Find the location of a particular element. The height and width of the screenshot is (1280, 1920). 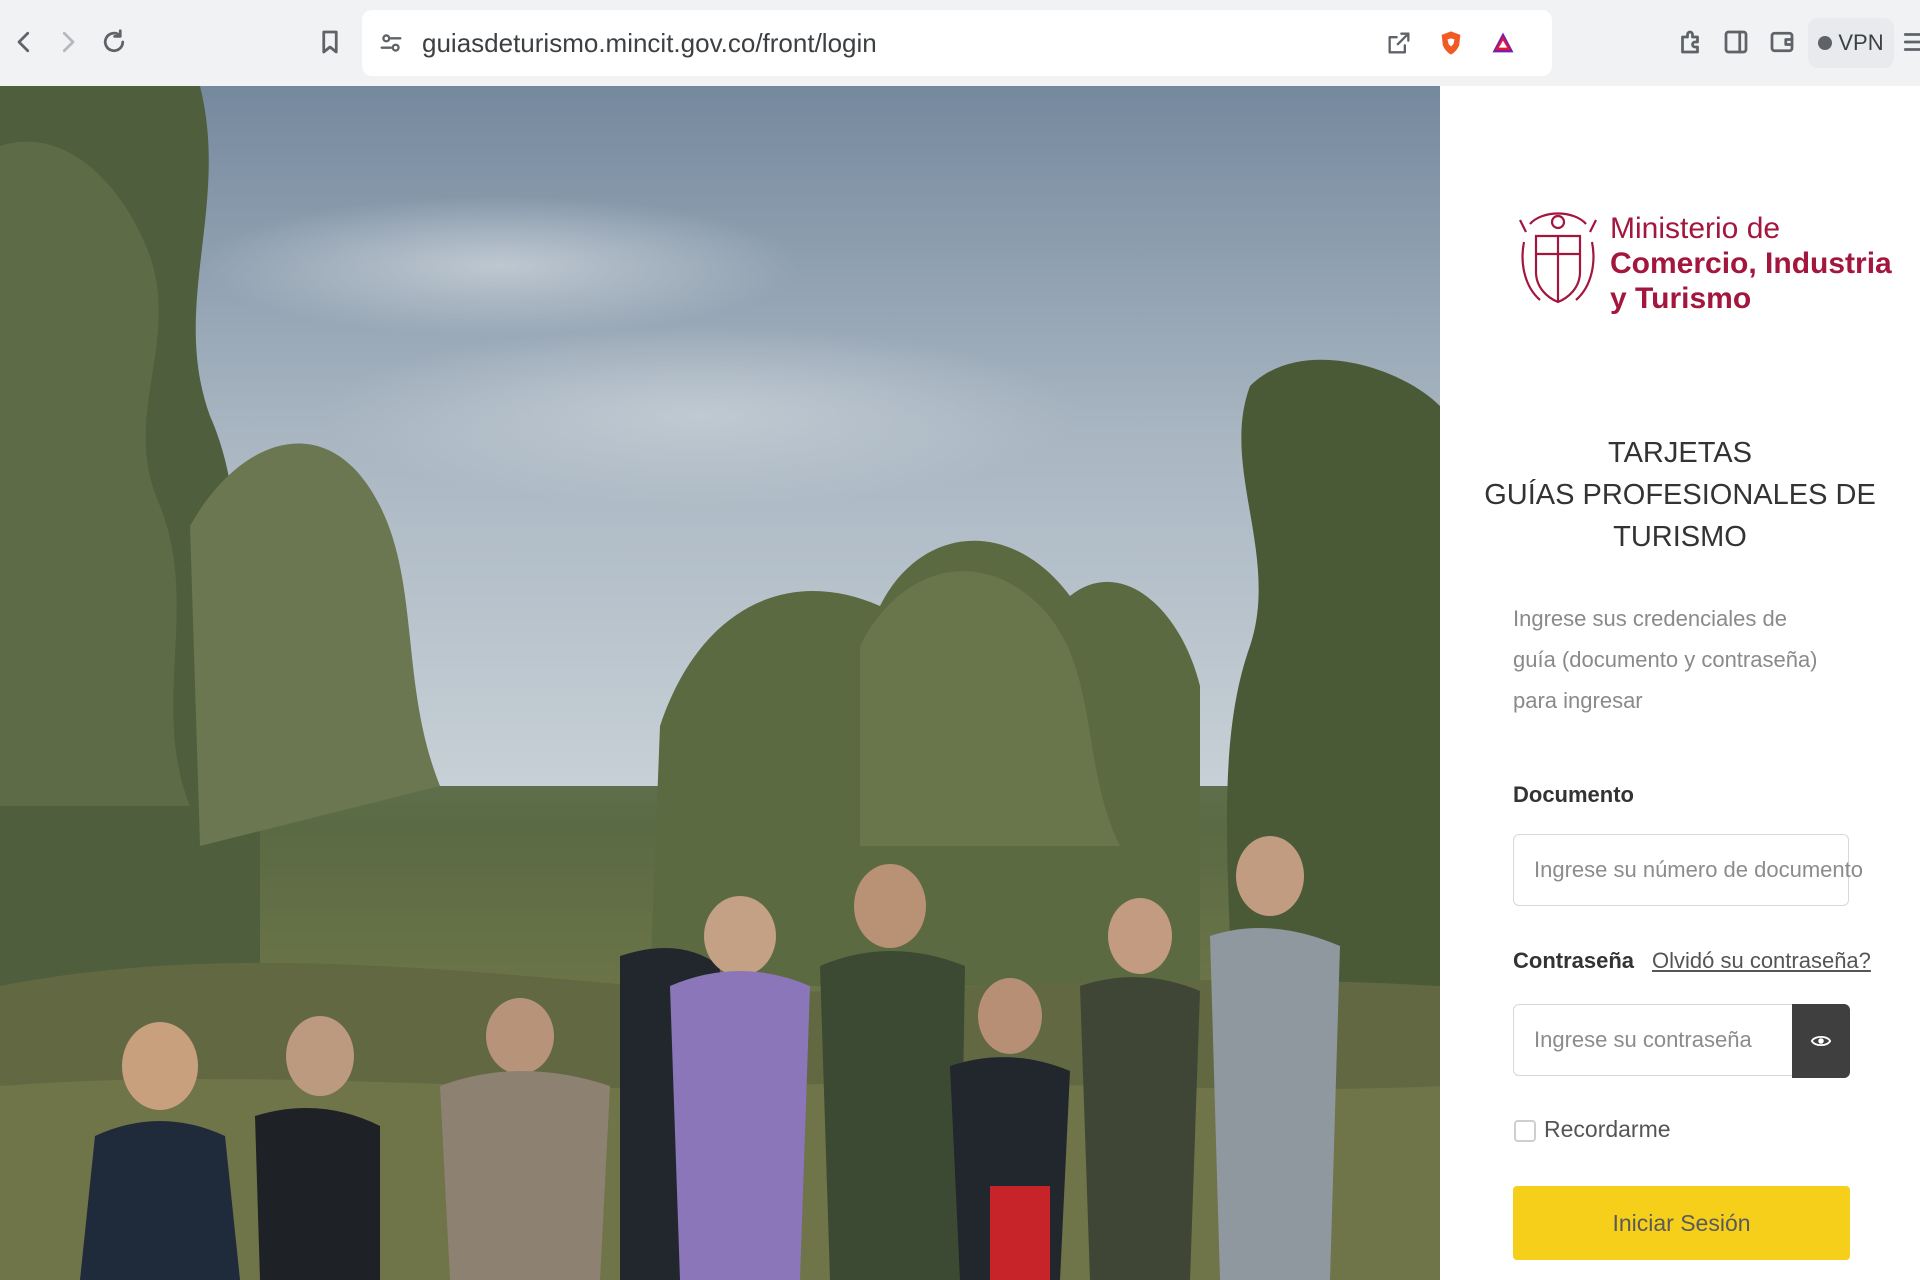

vpn-status-icon is located at coordinates (1825, 43).